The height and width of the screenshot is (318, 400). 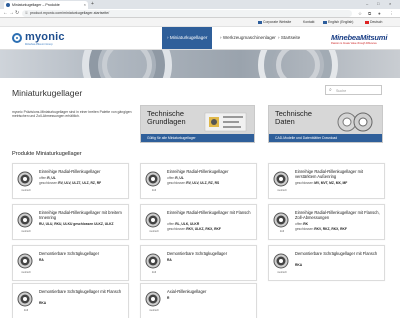 What do you see at coordinates (330, 90) in the screenshot?
I see `search-icon: ⌕` at bounding box center [330, 90].